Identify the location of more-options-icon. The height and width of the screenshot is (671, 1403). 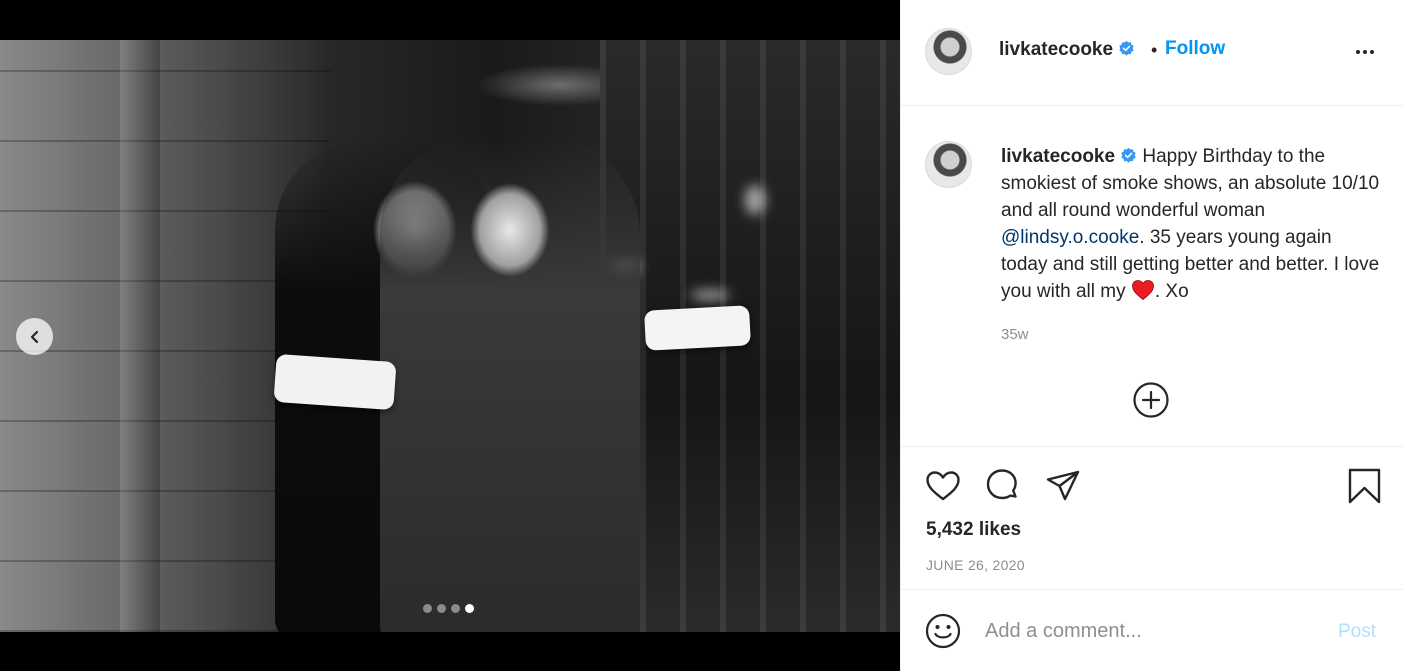
(1365, 52).